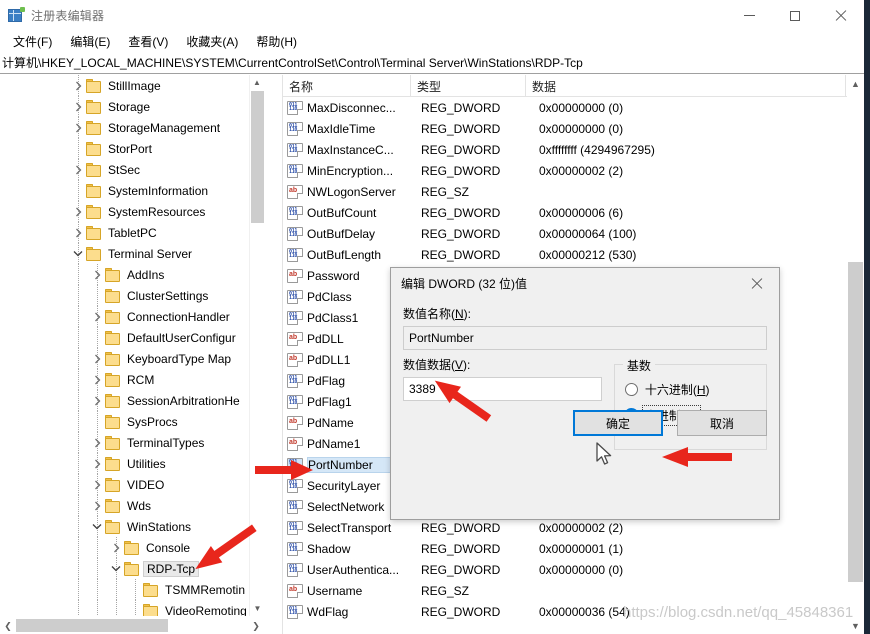  I want to click on scroll-left-icon: ❮, so click(8, 626).